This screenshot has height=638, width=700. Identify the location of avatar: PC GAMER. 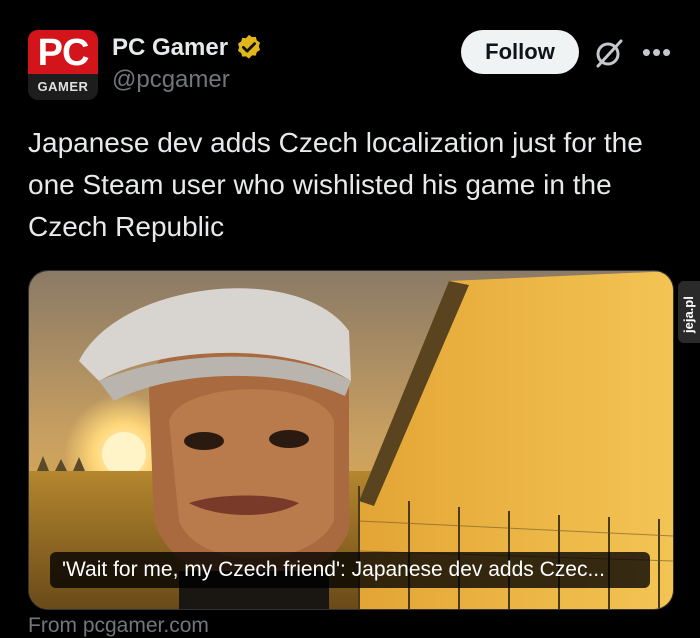
(63, 65).